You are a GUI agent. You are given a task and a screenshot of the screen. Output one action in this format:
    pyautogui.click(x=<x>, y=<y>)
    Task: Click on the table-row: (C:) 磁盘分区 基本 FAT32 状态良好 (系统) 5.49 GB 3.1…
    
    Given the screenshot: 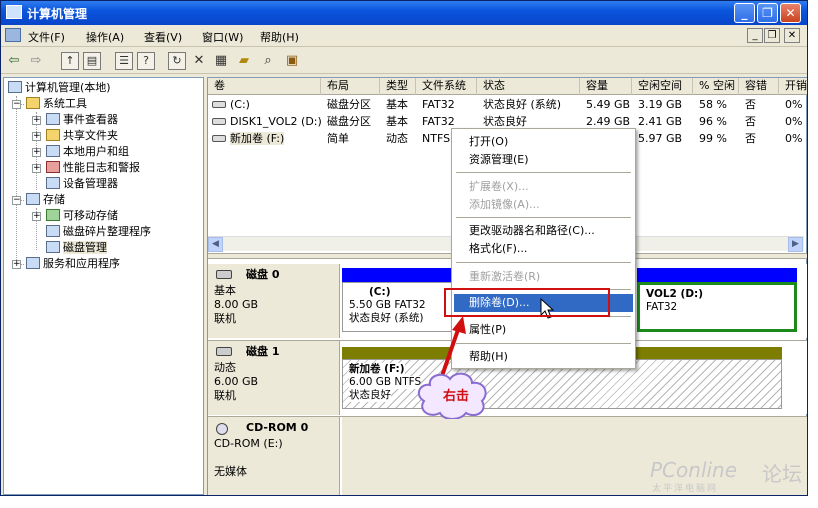 What is the action you would take?
    pyautogui.click(x=507, y=104)
    